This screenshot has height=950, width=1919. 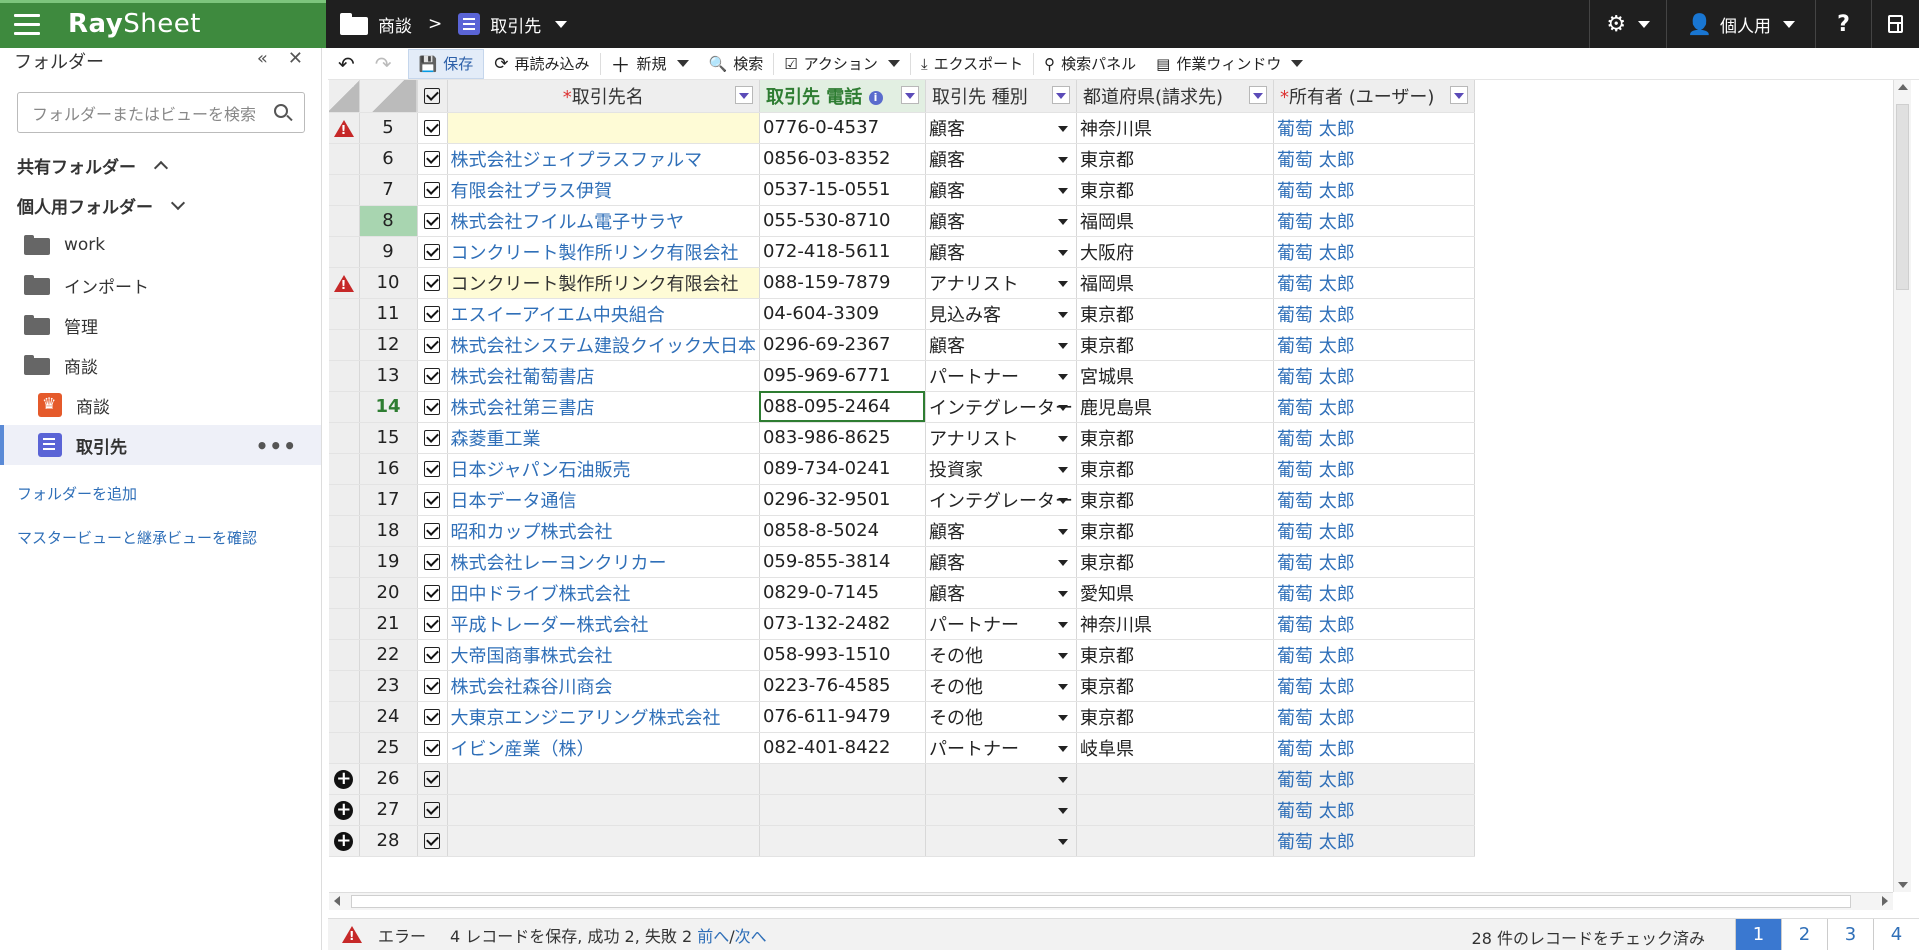 I want to click on cell-account-name, so click(x=603, y=128).